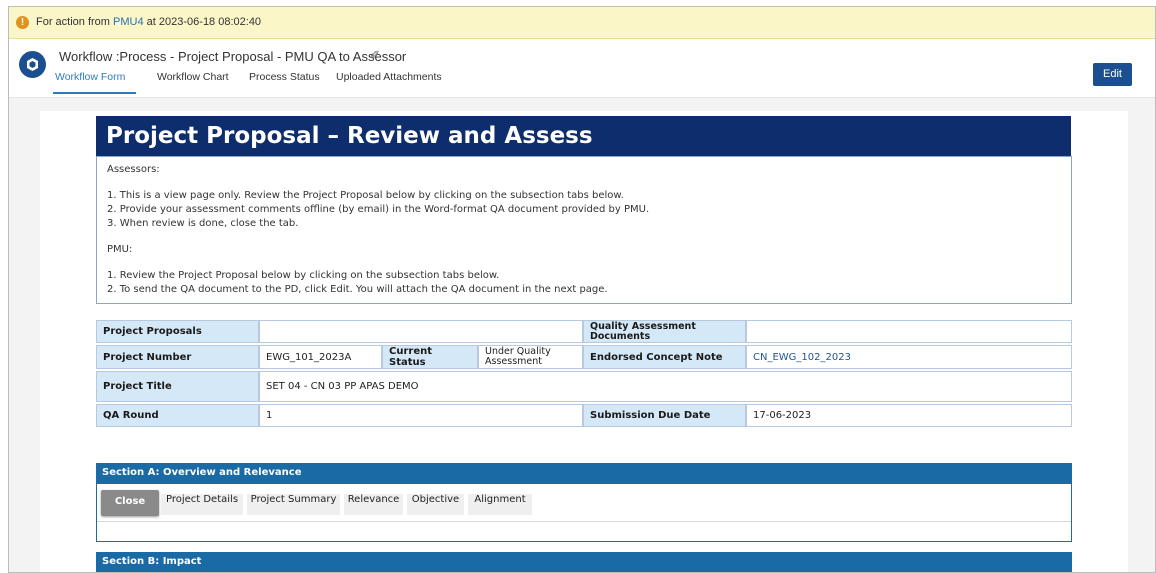 This screenshot has height=573, width=1156. I want to click on notice-from-link: PMU4, so click(128, 22).